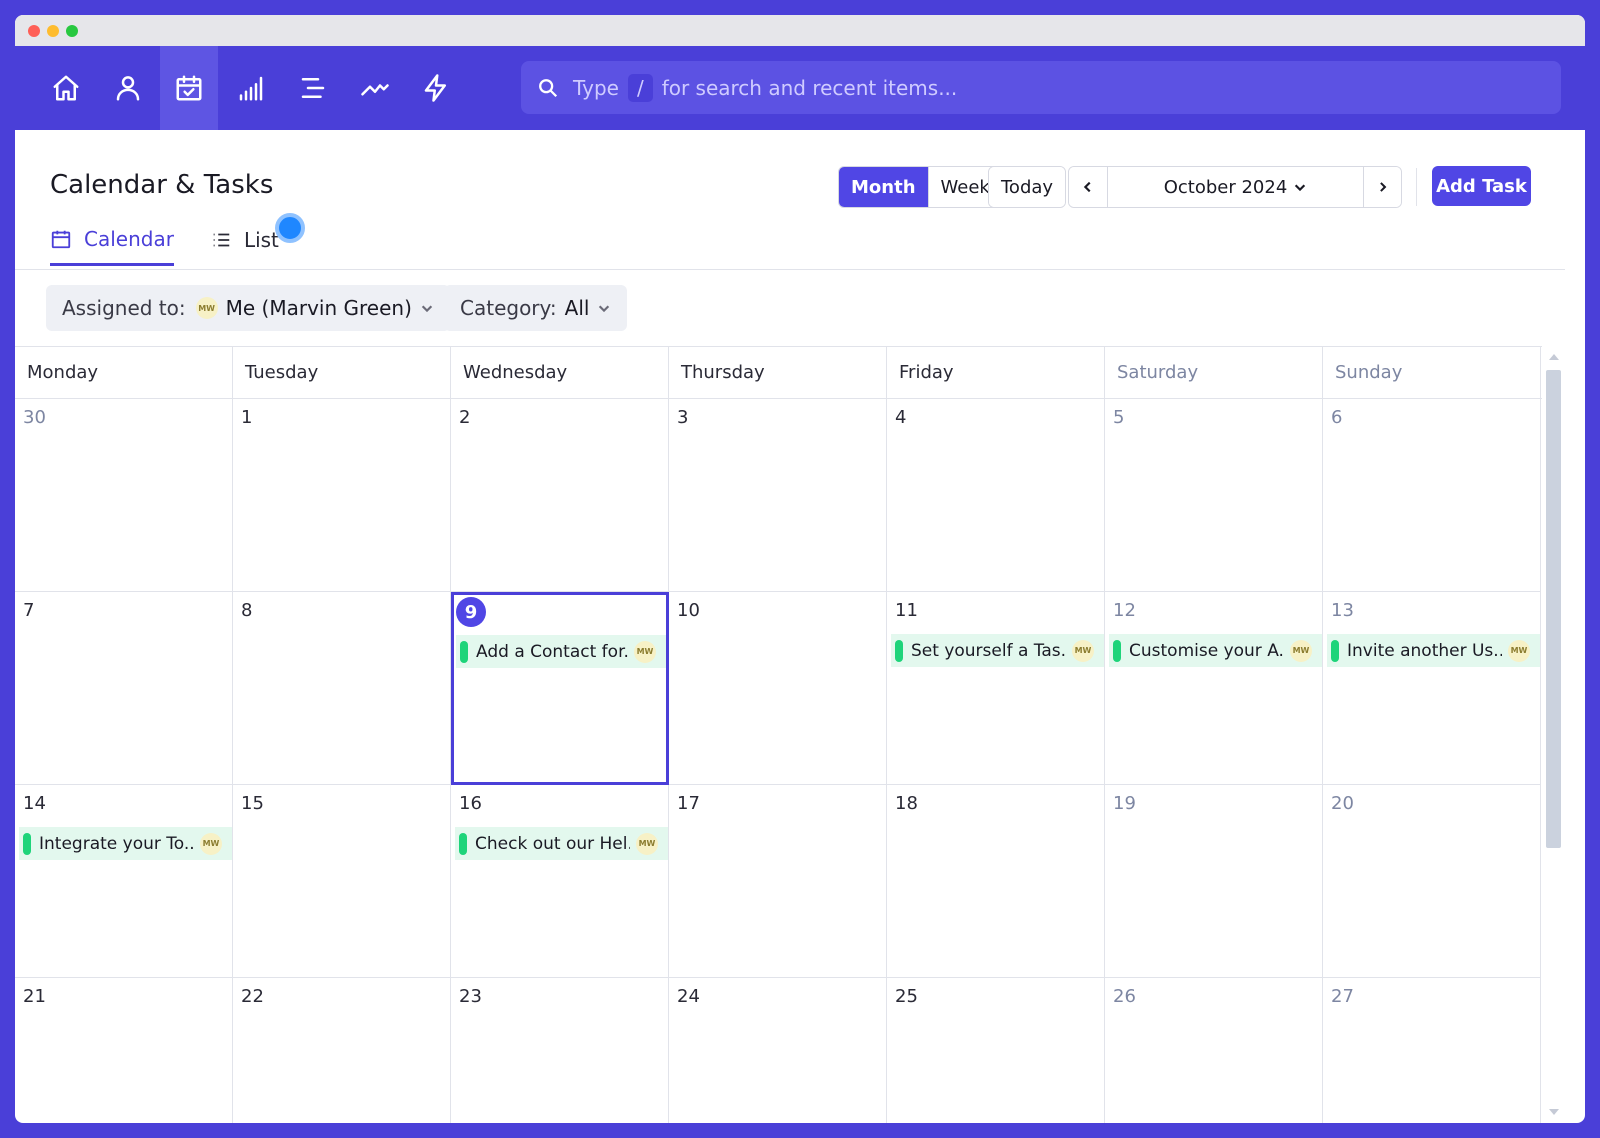  I want to click on month-picker: October 2024, so click(1235, 187).